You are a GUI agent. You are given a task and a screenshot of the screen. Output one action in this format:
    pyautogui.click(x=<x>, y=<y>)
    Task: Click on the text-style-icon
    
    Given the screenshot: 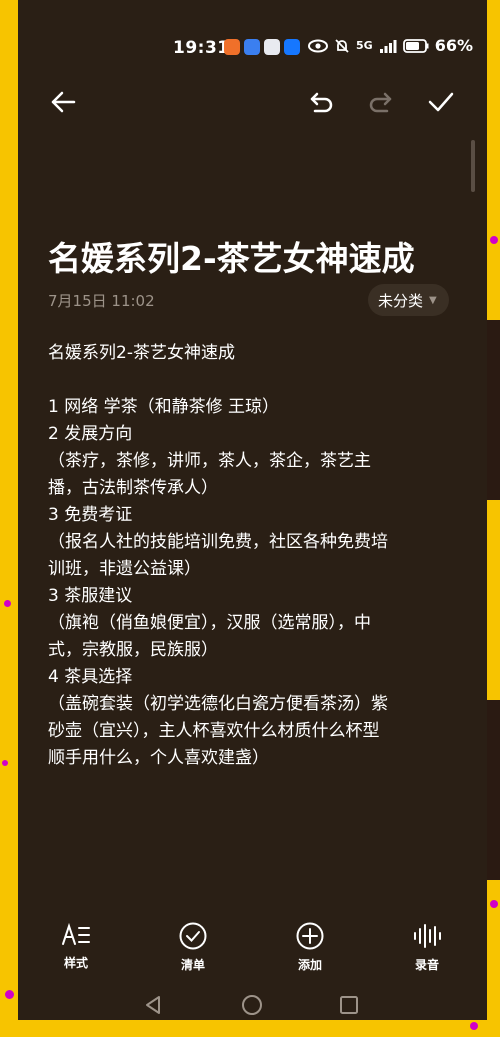 What is the action you would take?
    pyautogui.click(x=76, y=933)
    